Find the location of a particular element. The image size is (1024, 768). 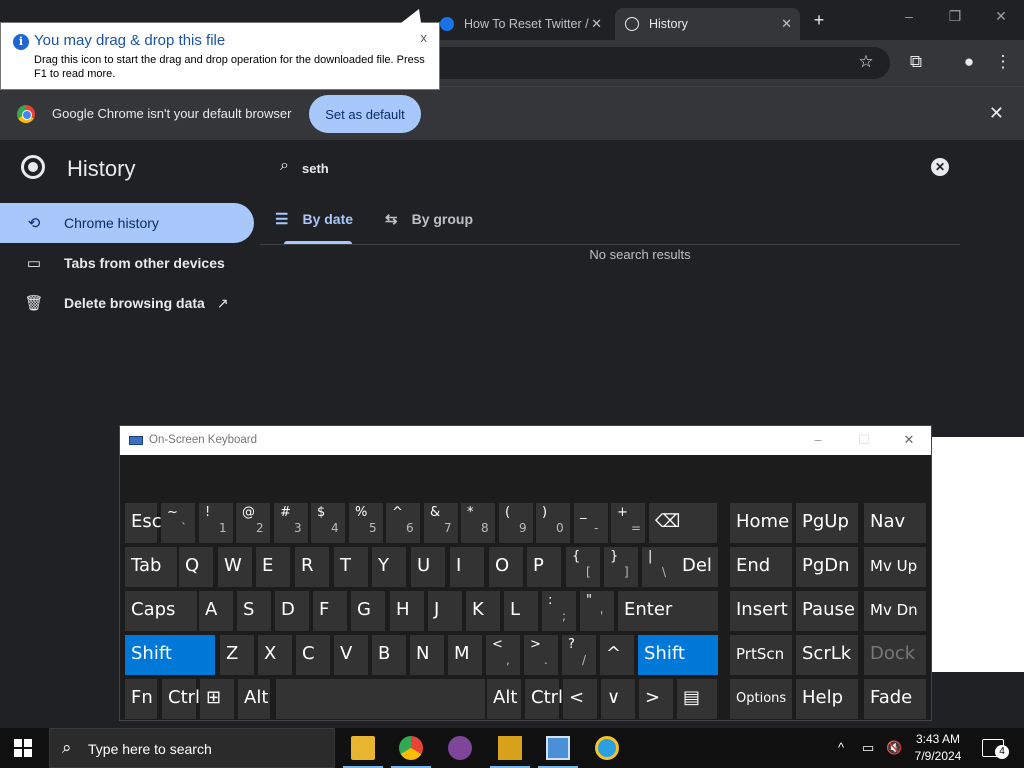

close-tooltip-icon: x is located at coordinates (424, 37).